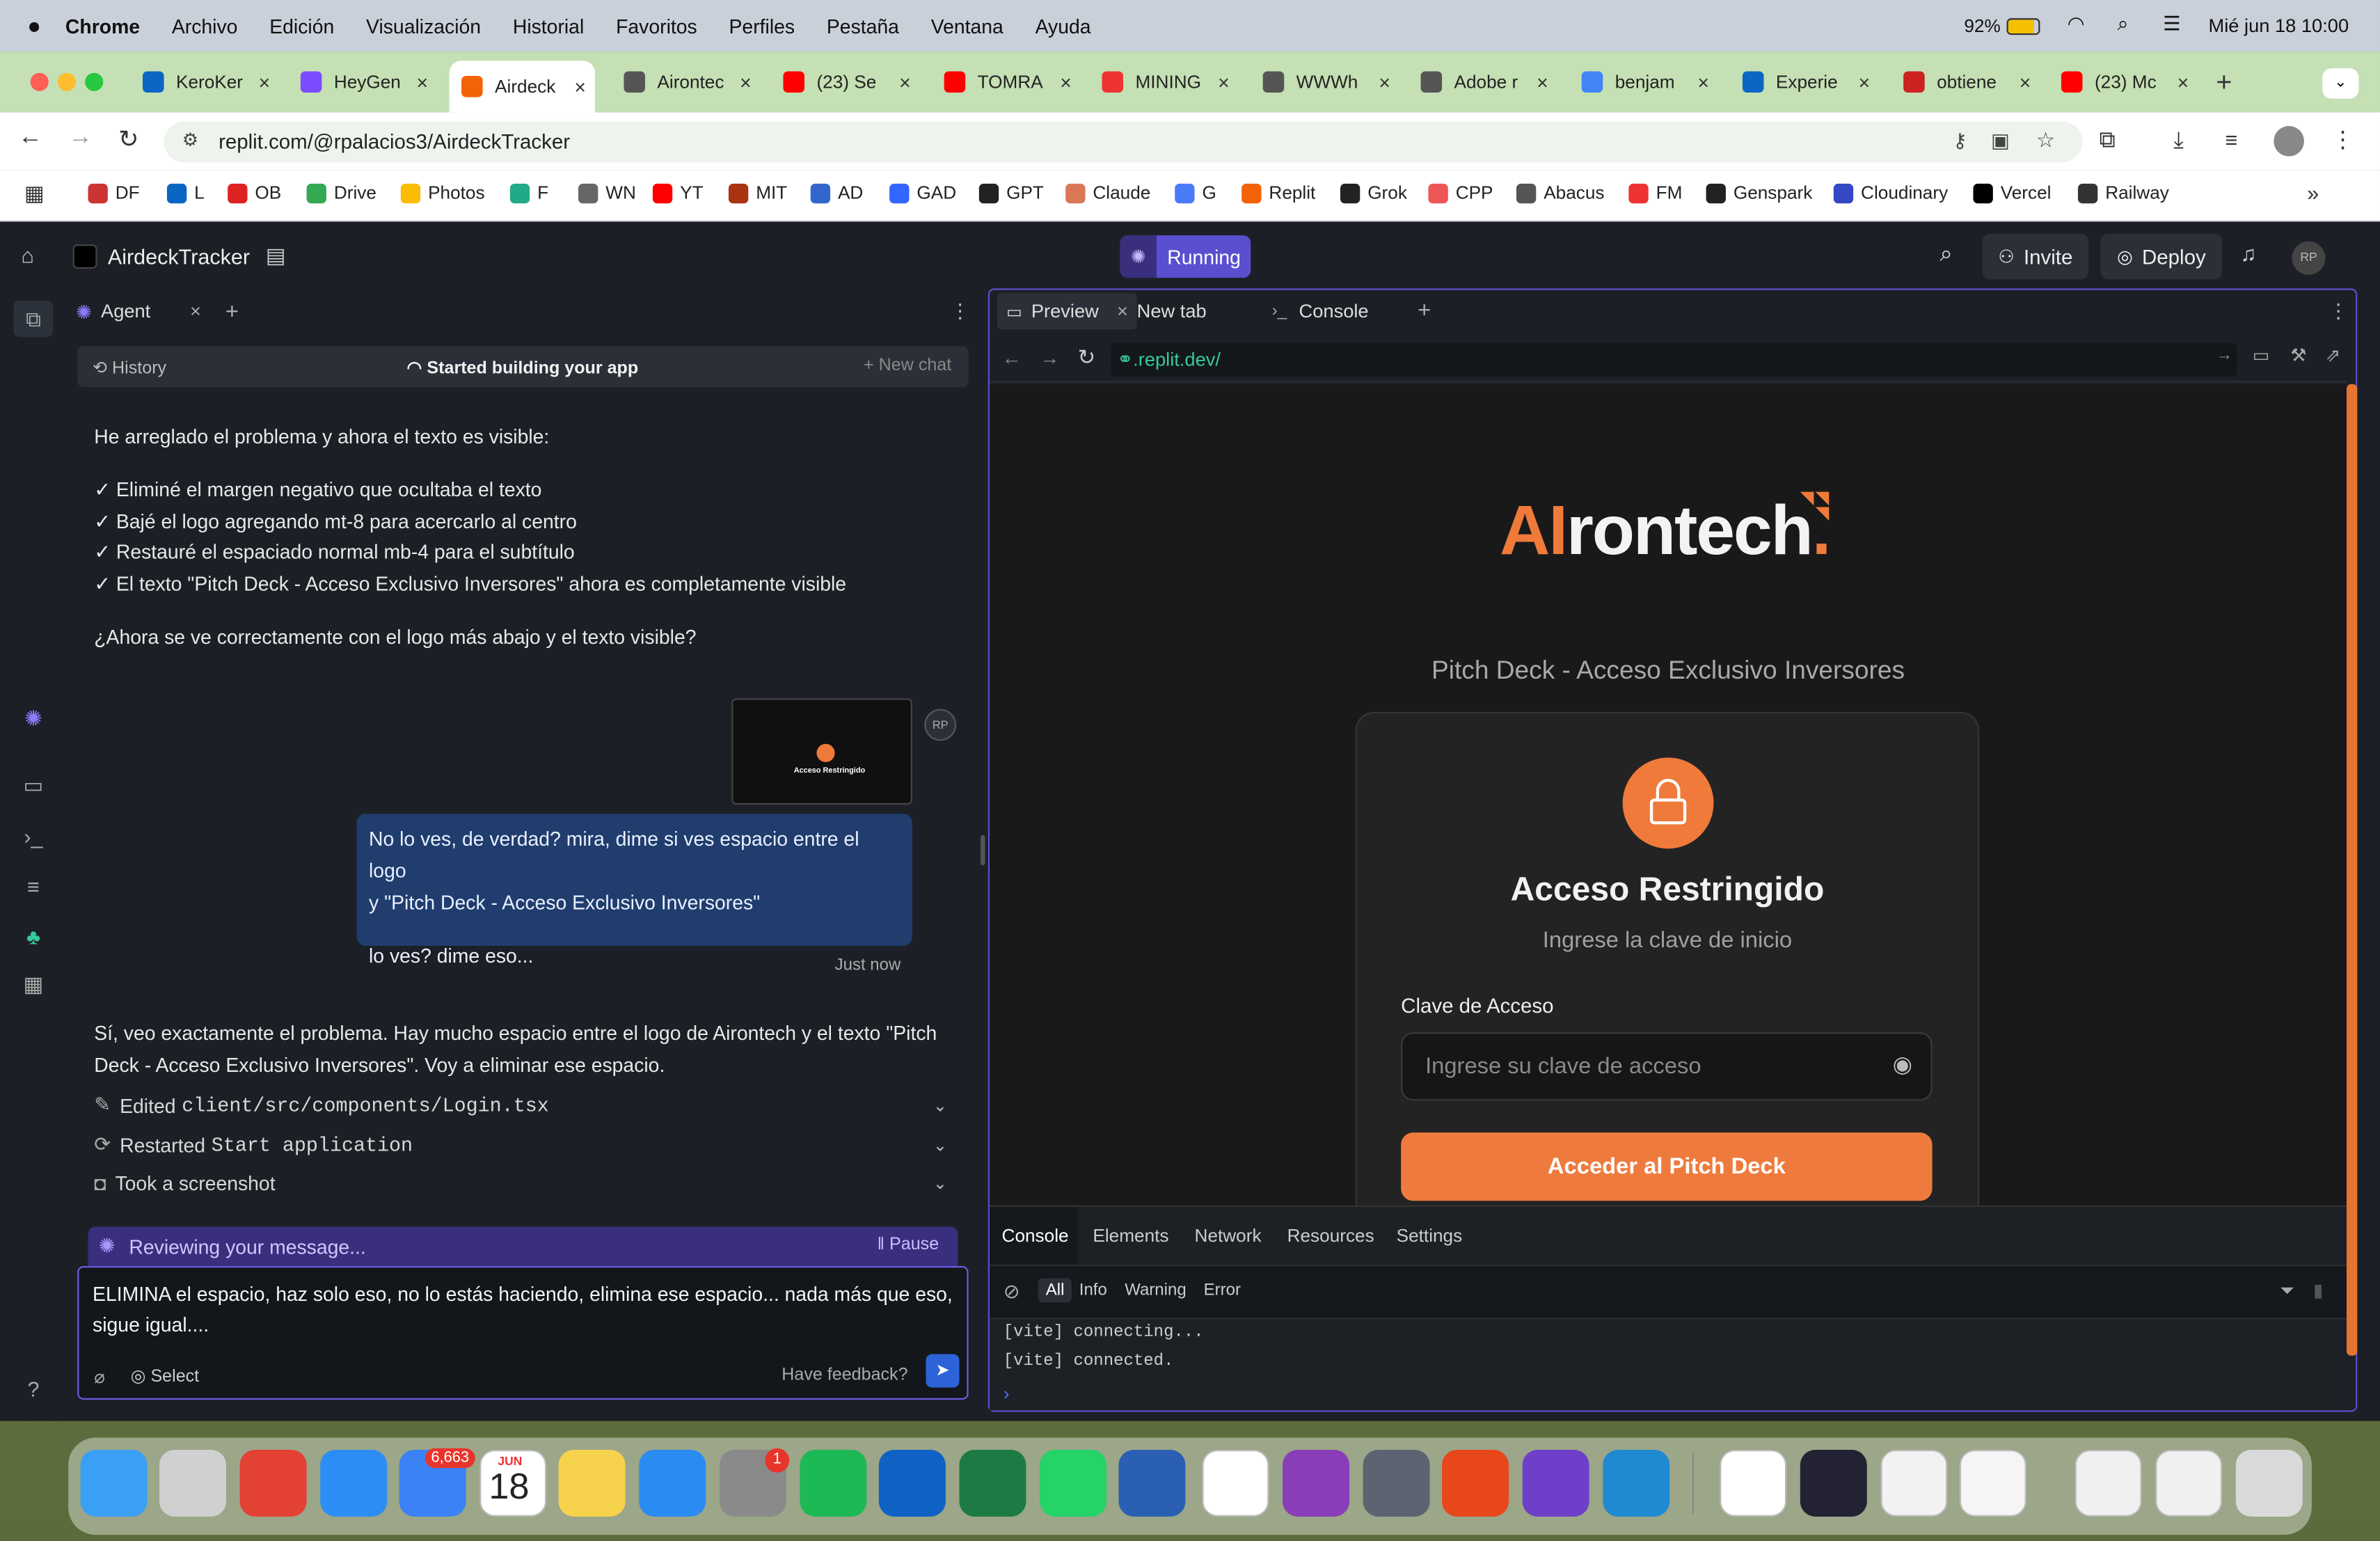  Describe the element at coordinates (2161, 256) in the screenshot. I see `deploy-button: ◎ Deploy` at that location.